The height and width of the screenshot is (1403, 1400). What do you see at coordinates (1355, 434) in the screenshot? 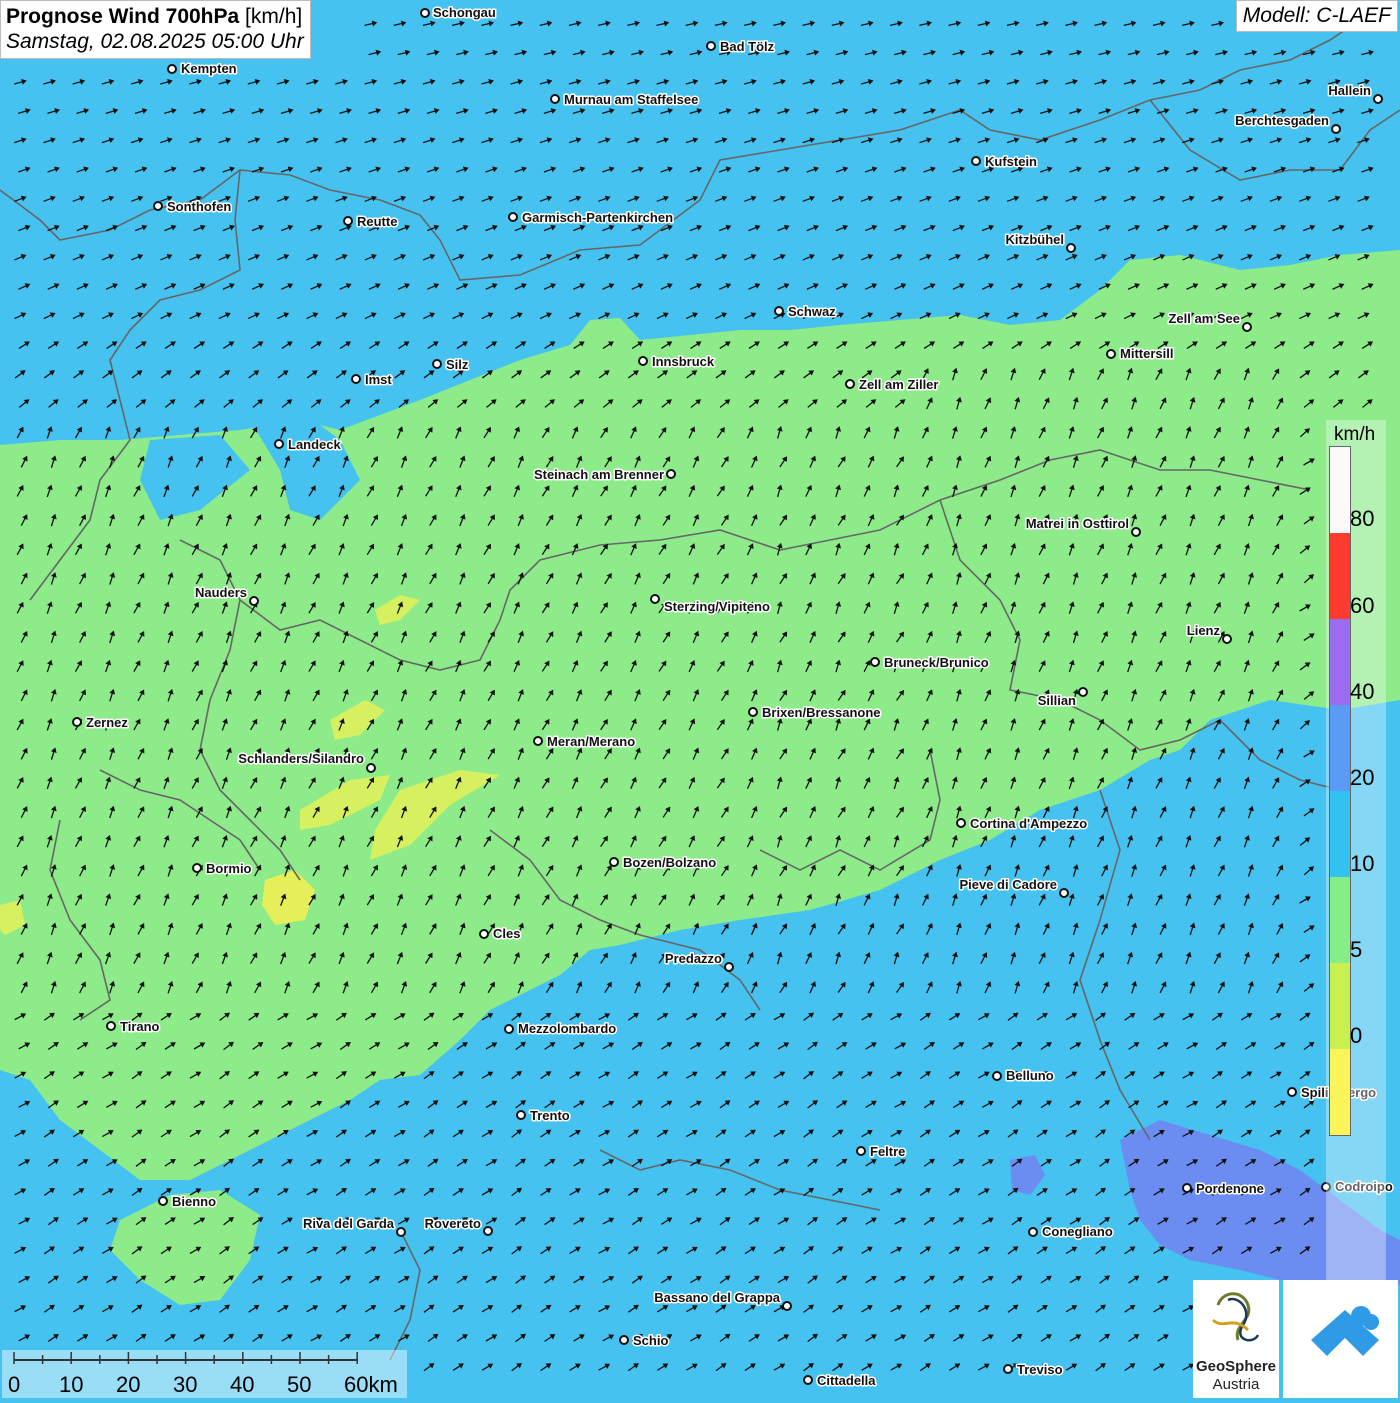
I see `legend-unit: km/h` at bounding box center [1355, 434].